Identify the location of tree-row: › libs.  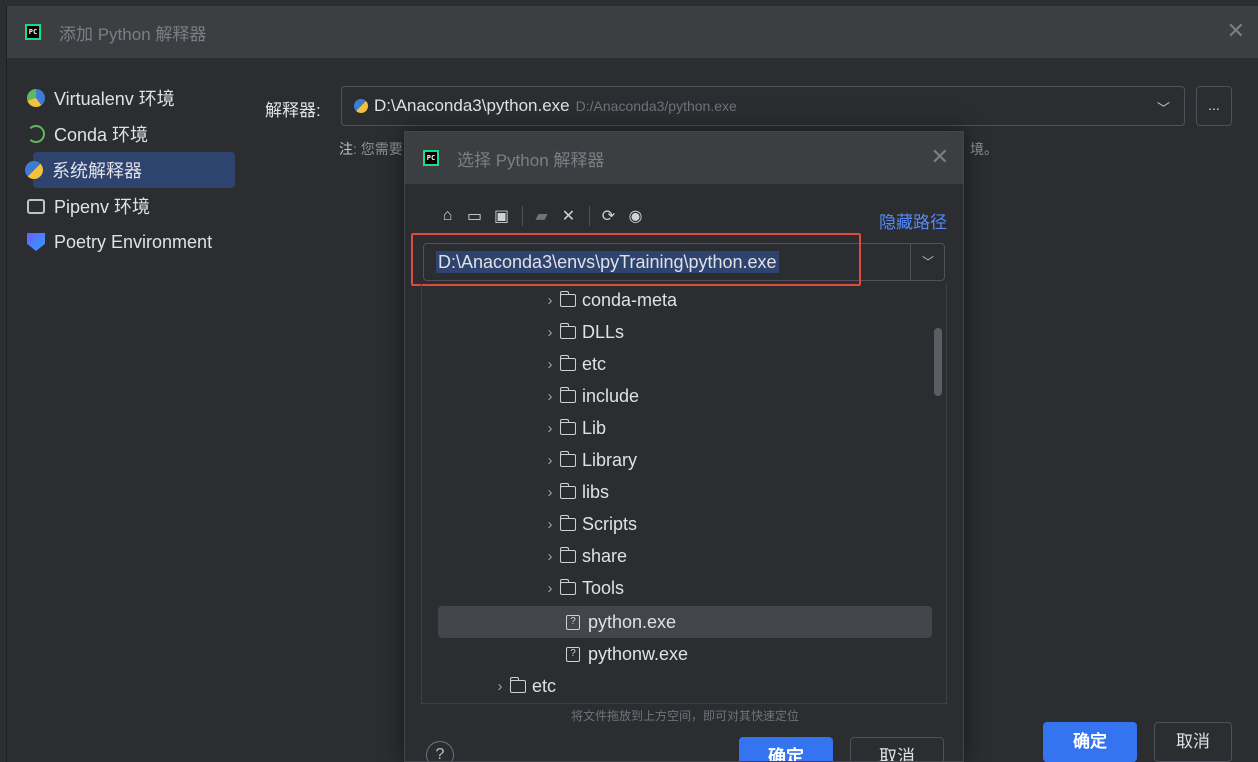
(743, 492).